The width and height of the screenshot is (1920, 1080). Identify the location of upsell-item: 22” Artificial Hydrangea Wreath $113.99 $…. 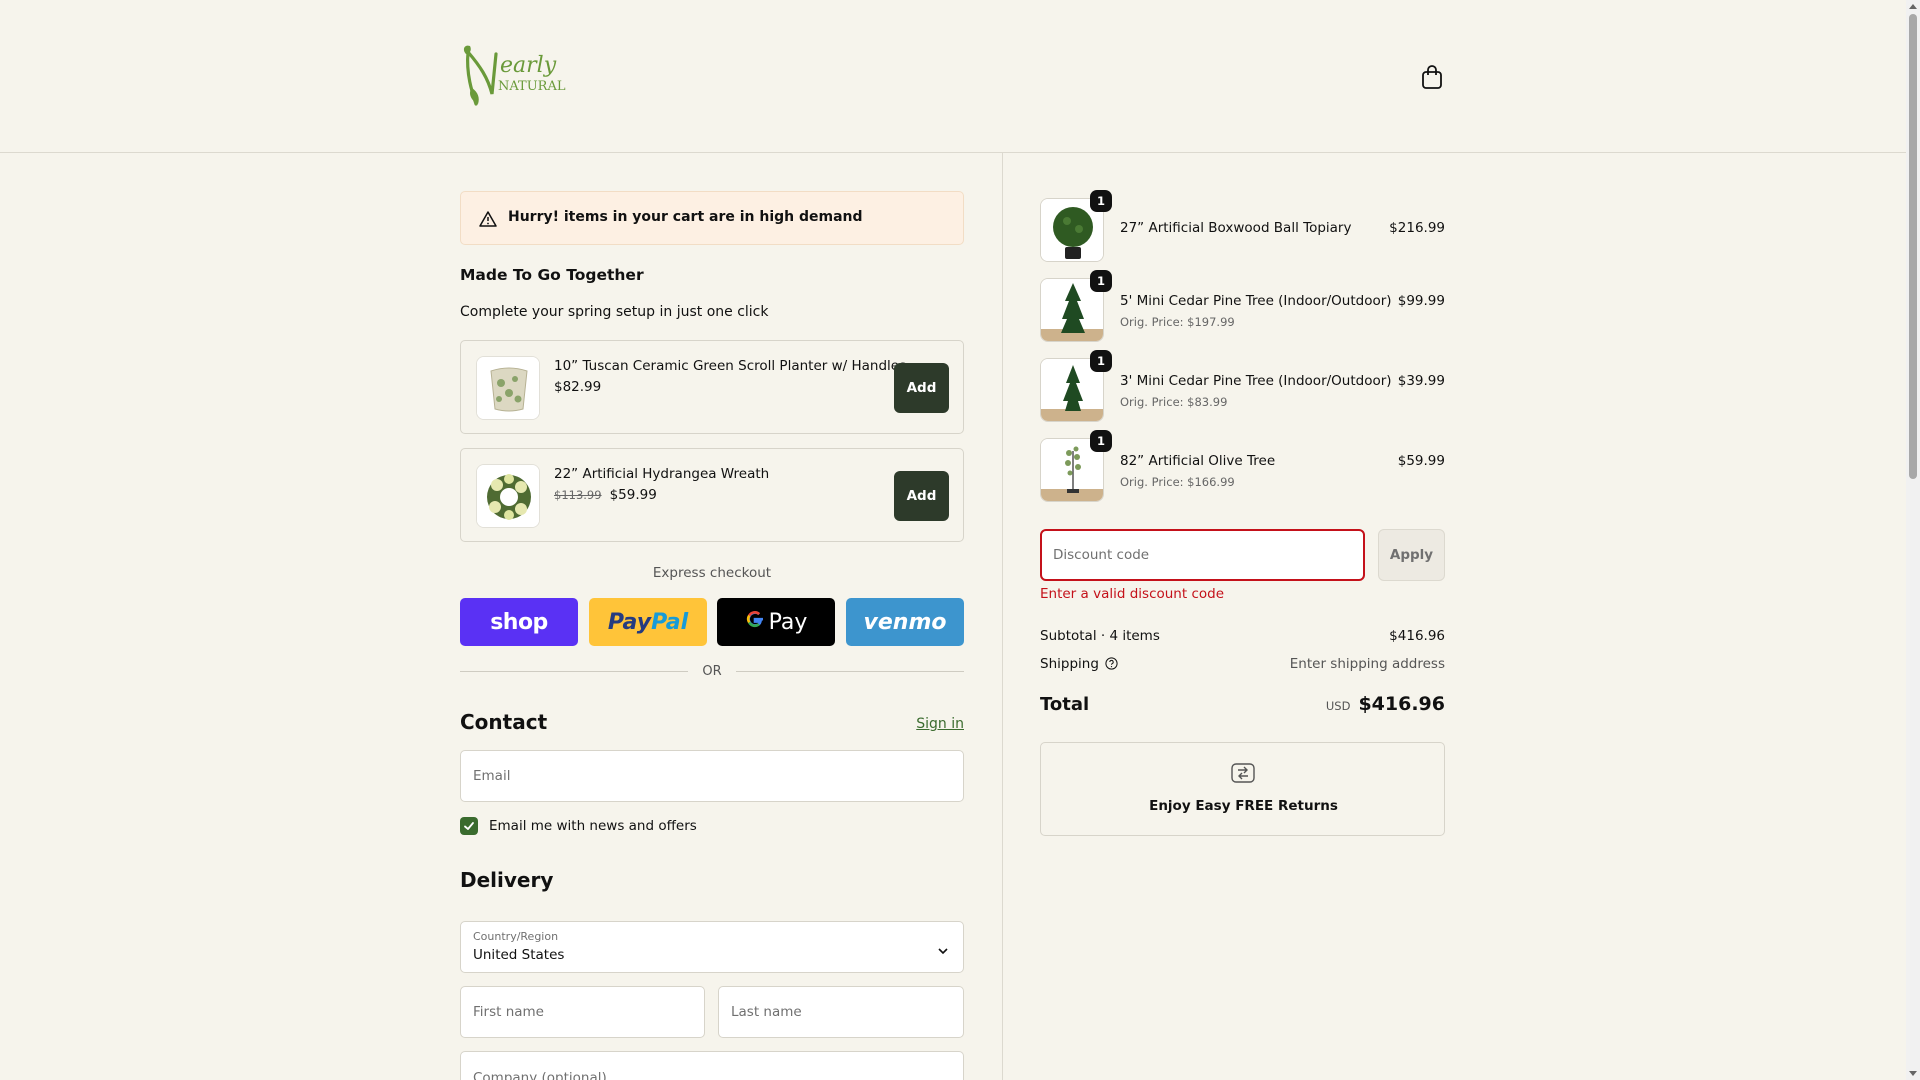
(712, 495).